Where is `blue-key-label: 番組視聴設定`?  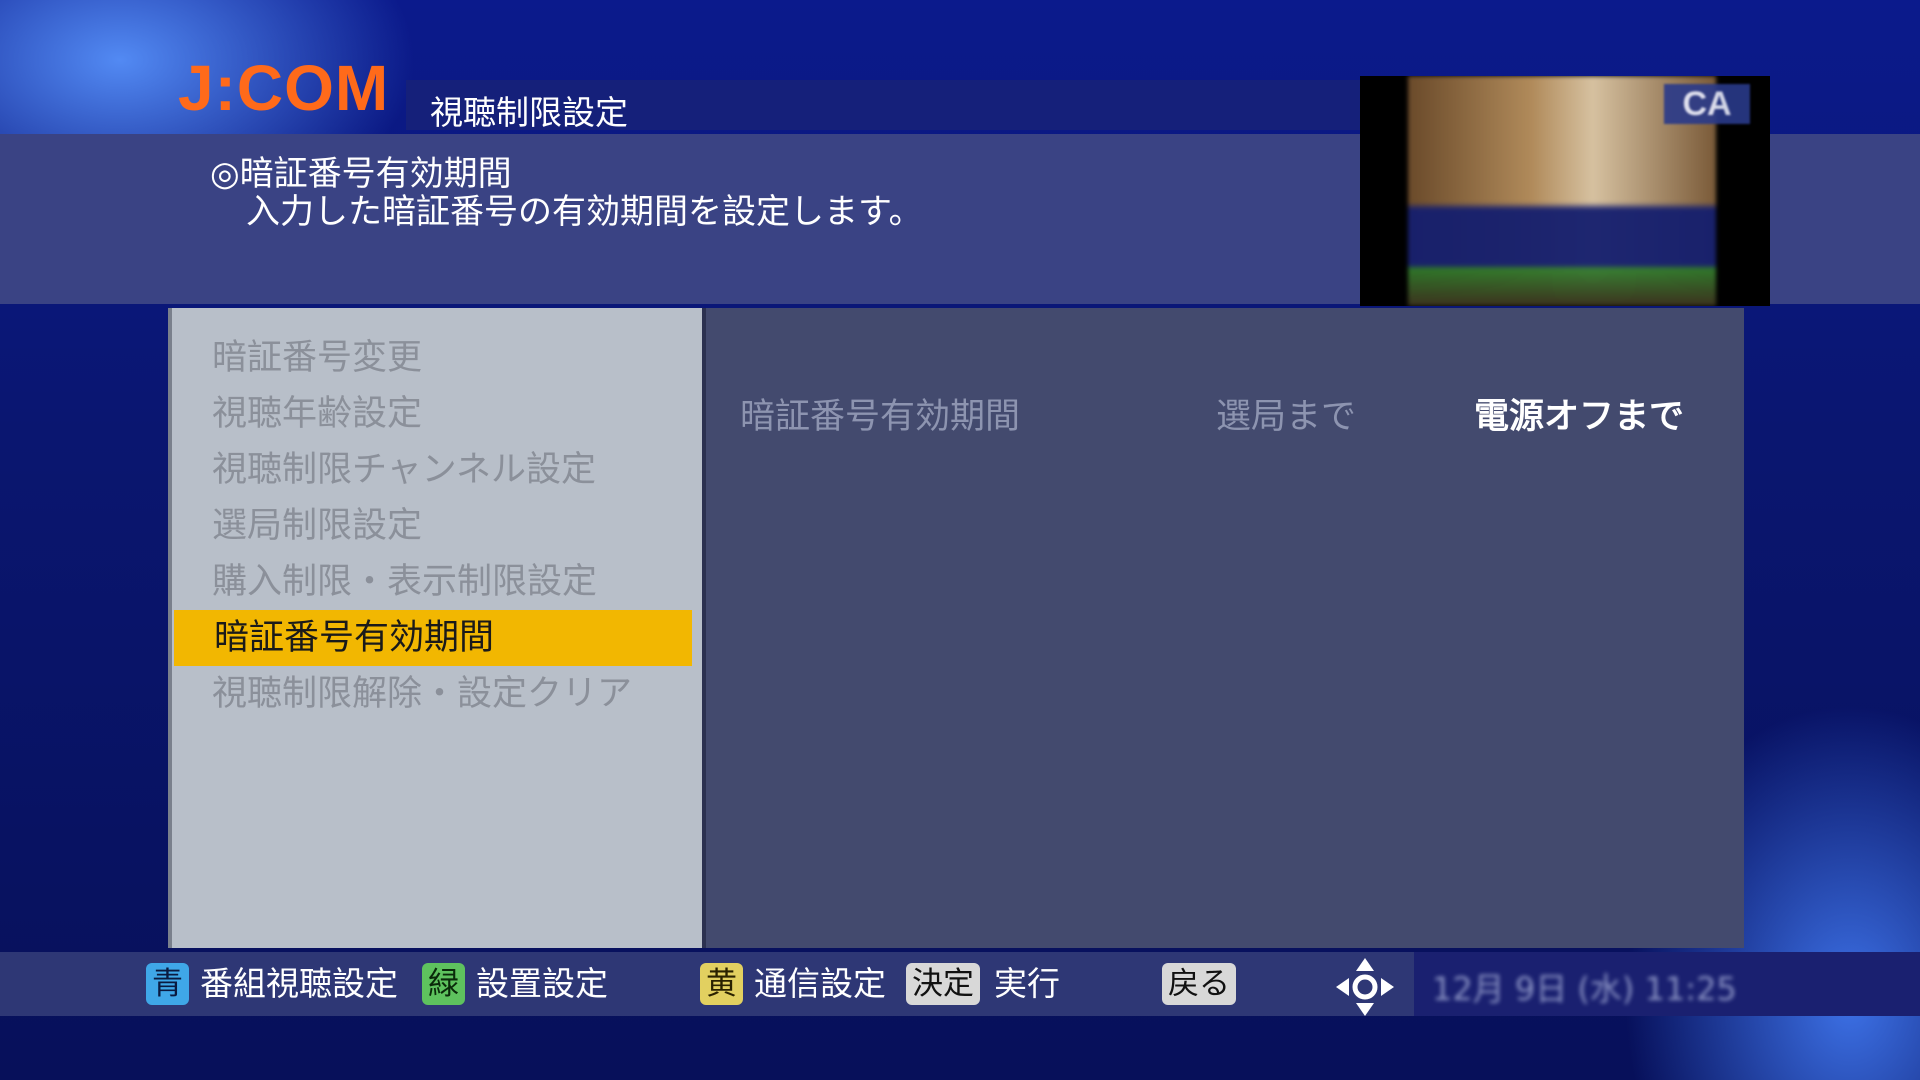 blue-key-label: 番組視聴設定 is located at coordinates (299, 983).